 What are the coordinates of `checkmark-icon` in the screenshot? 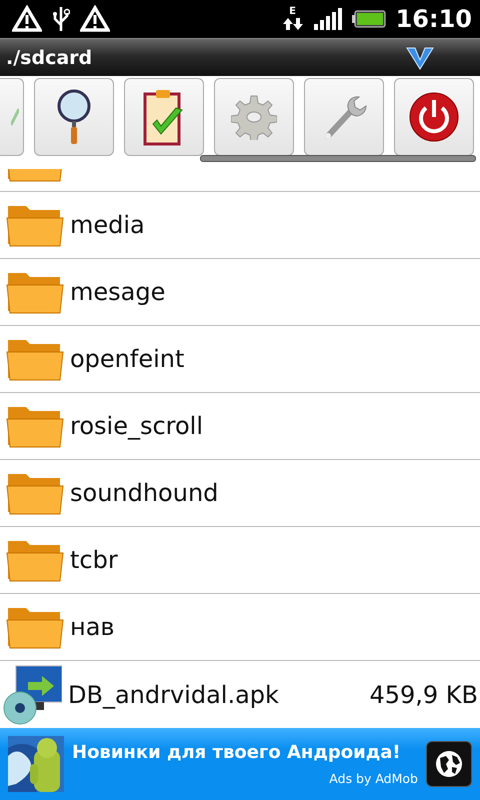 It's located at (15, 117).